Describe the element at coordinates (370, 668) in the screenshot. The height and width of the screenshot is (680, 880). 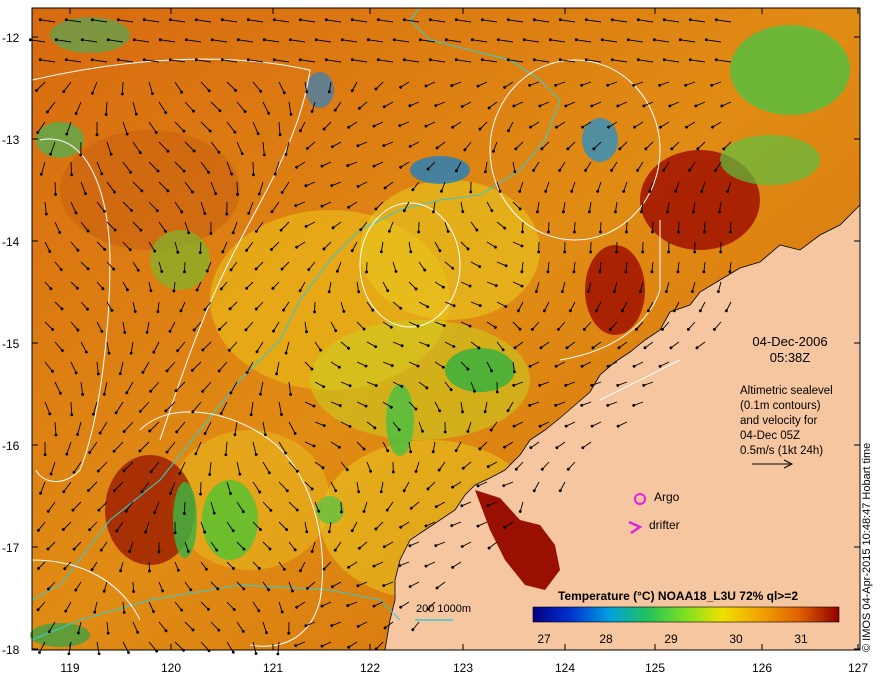
I see `x-tick-label: 122` at that location.